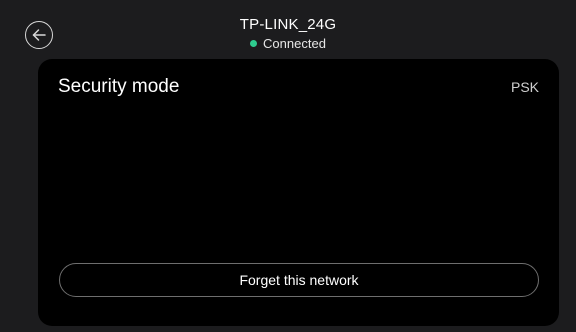 This screenshot has width=576, height=332. Describe the element at coordinates (298, 87) in the screenshot. I see `security-mode-row: Security mode PSK` at that location.